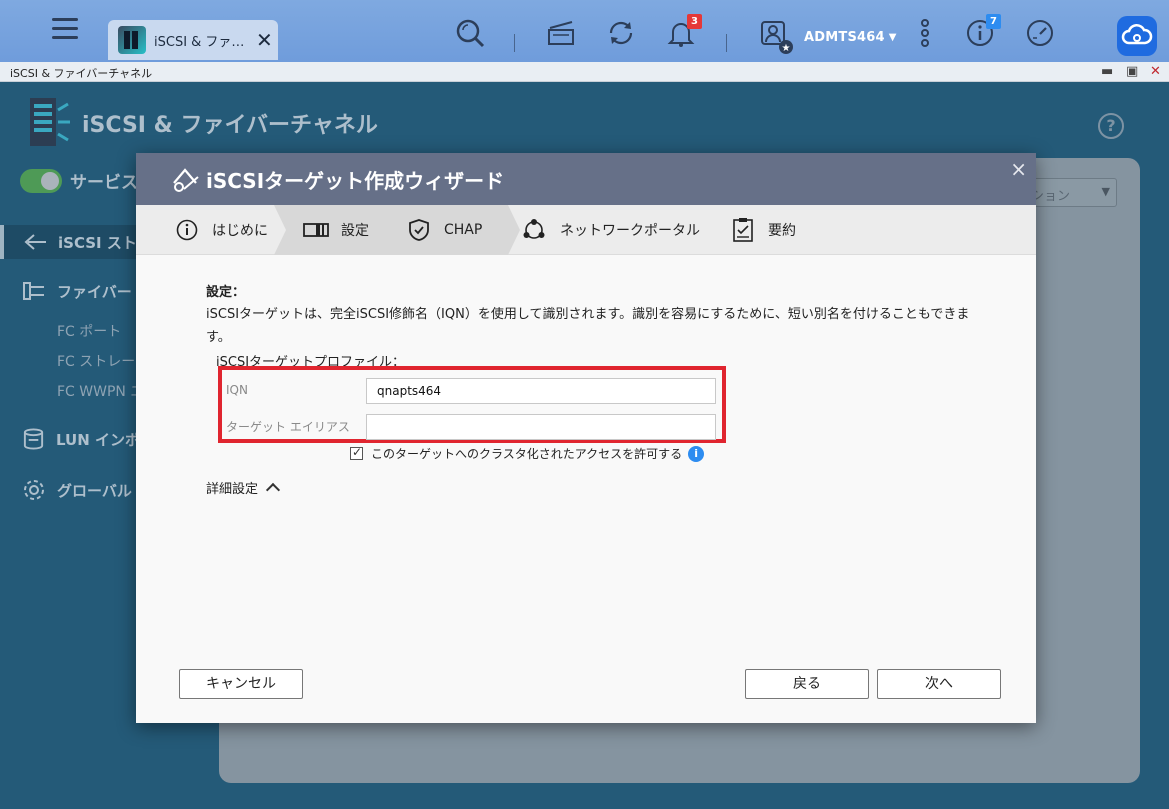 Image resolution: width=1169 pixels, height=809 pixels. I want to click on help-icon: ?, so click(1111, 126).